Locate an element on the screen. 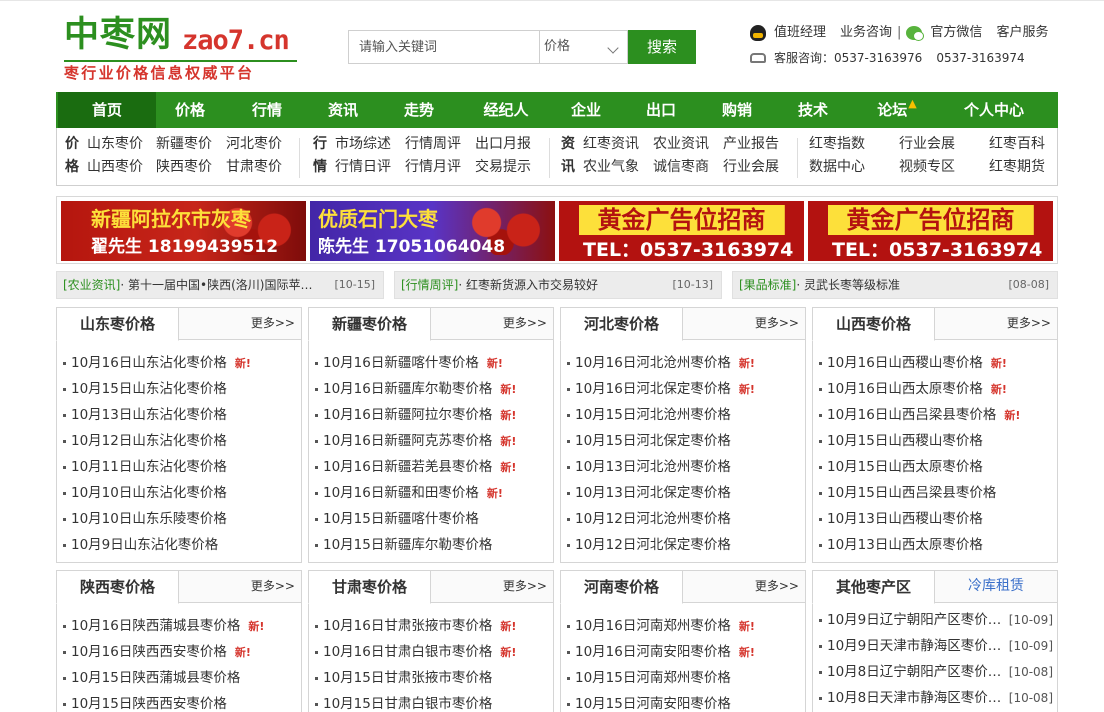 Image resolution: width=1104 pixels, height=712 pixels. subnav-link: 山西枣价 is located at coordinates (115, 167).